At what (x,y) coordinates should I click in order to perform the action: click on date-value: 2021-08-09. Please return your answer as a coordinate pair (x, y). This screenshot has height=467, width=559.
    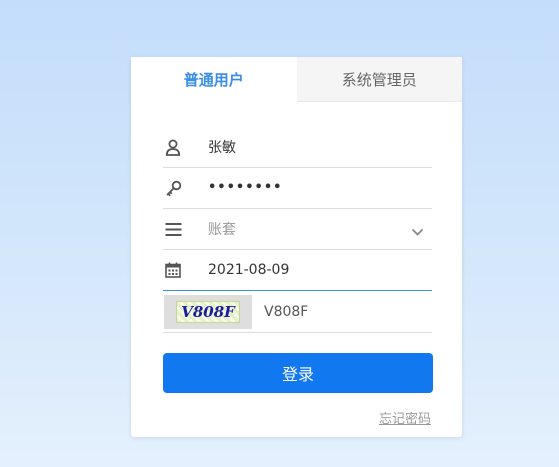
    Looking at the image, I should click on (249, 270).